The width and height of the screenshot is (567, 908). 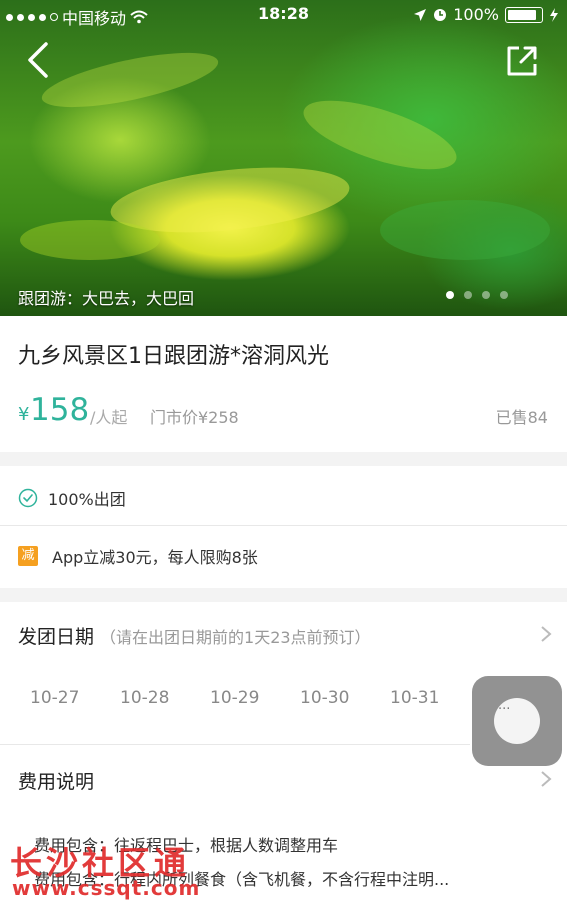 I want to click on check-circle-icon, so click(x=28, y=498).